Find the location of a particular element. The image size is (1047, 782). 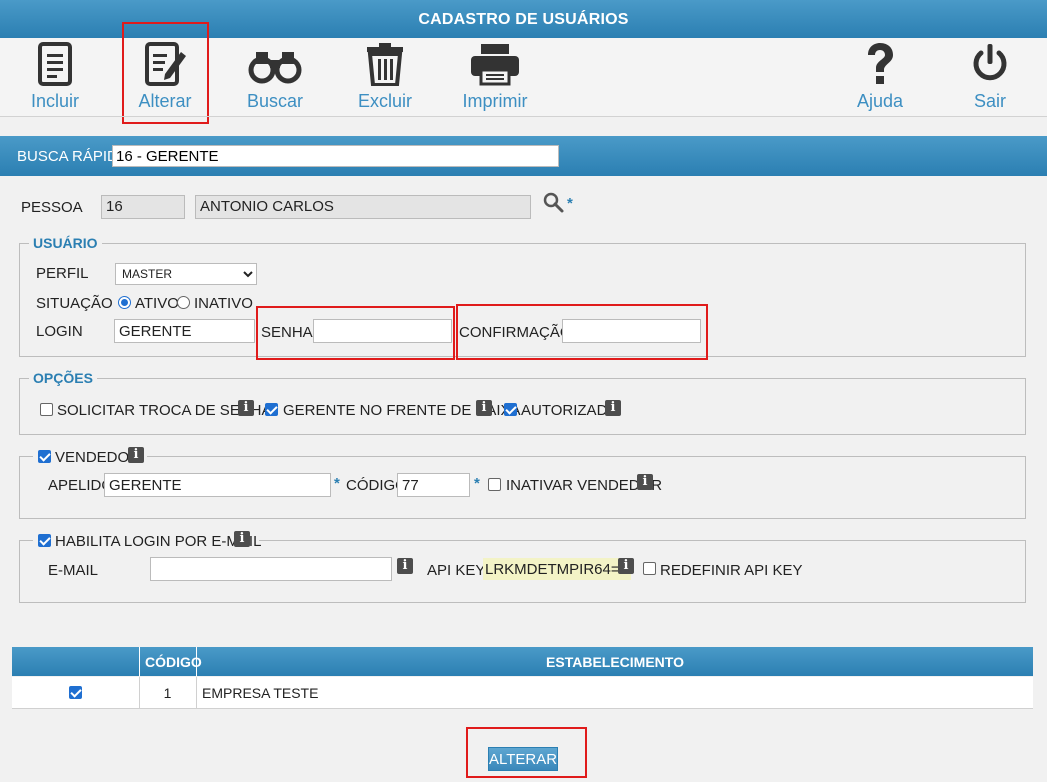

usuario-legend: USUÁRIO is located at coordinates (65, 243).